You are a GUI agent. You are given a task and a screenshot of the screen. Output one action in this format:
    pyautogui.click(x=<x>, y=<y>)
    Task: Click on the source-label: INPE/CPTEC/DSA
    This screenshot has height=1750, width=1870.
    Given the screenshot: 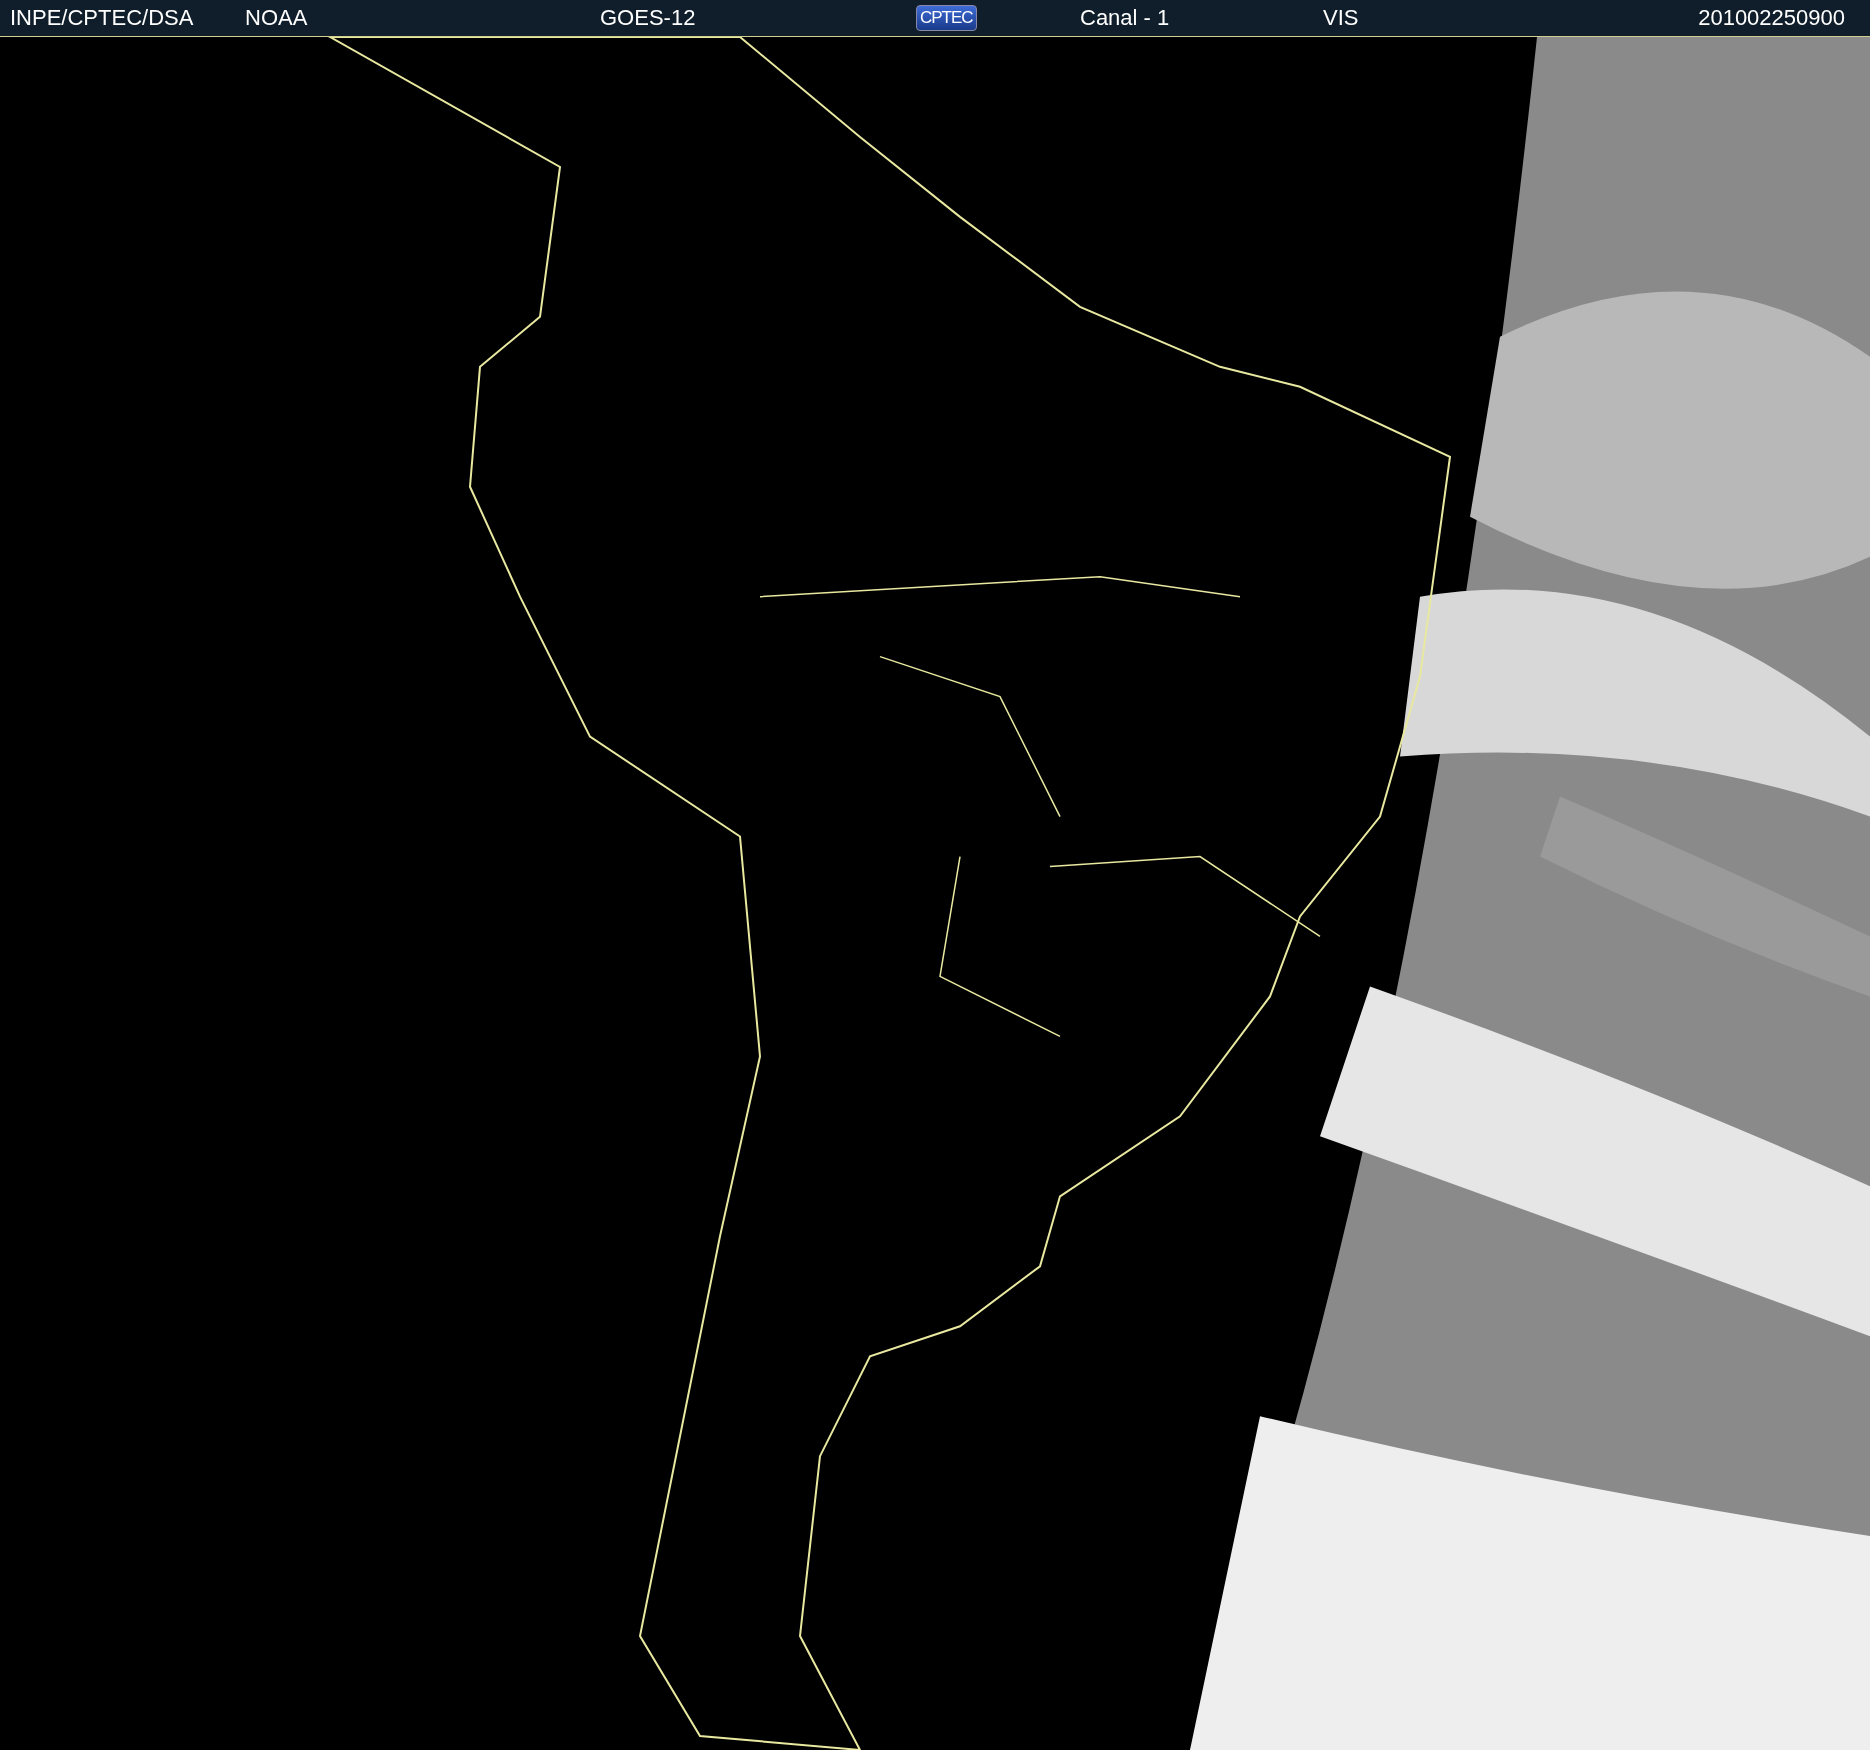 What is the action you would take?
    pyautogui.click(x=102, y=18)
    